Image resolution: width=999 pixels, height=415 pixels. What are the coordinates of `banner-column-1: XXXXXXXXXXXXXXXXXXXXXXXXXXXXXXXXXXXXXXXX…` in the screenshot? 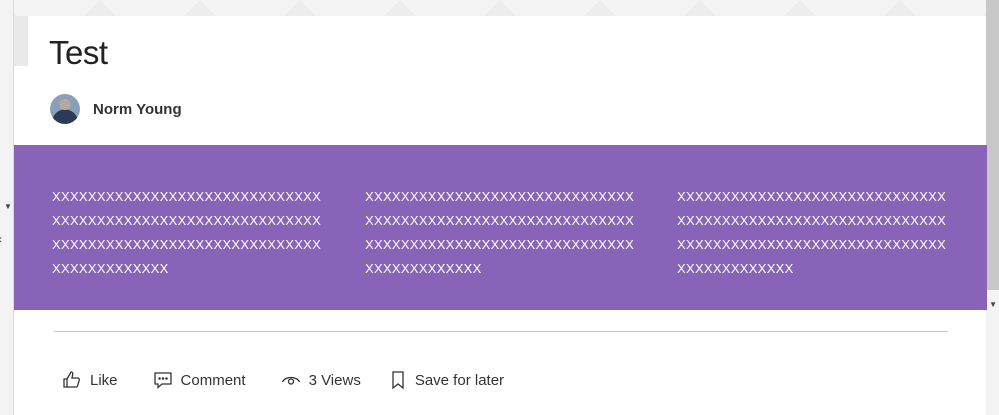 It's located at (187, 232).